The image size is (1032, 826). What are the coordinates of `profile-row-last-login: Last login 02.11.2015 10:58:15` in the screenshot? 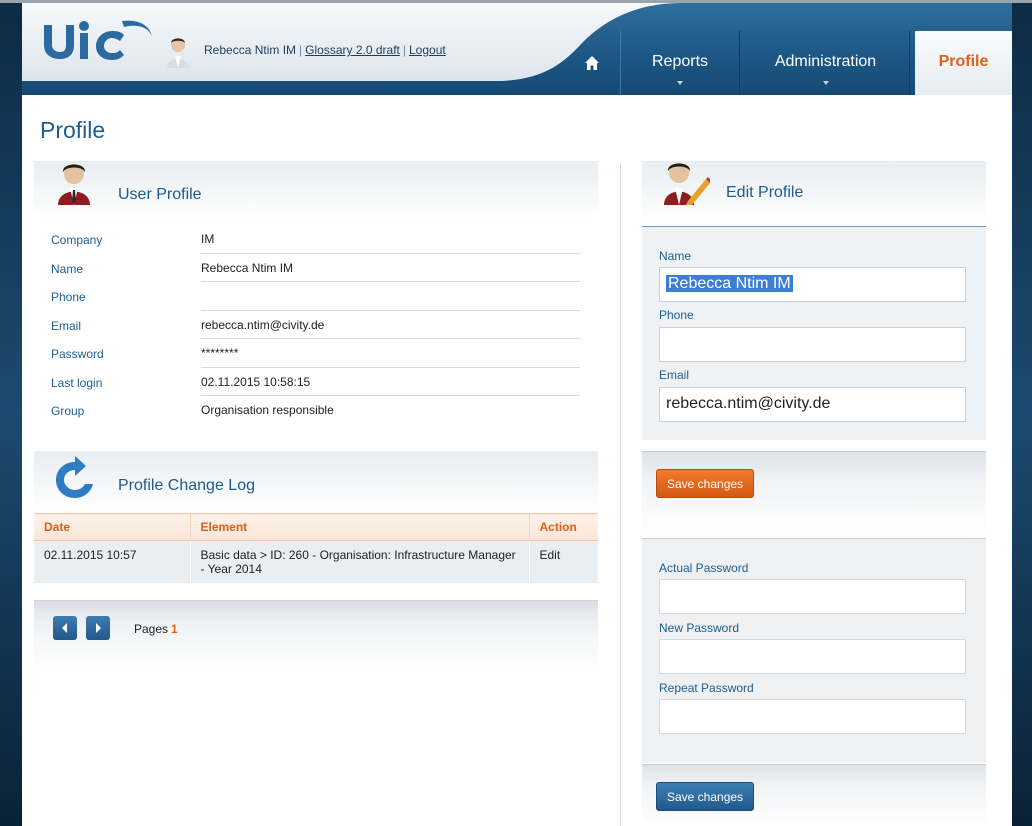 It's located at (307, 382).